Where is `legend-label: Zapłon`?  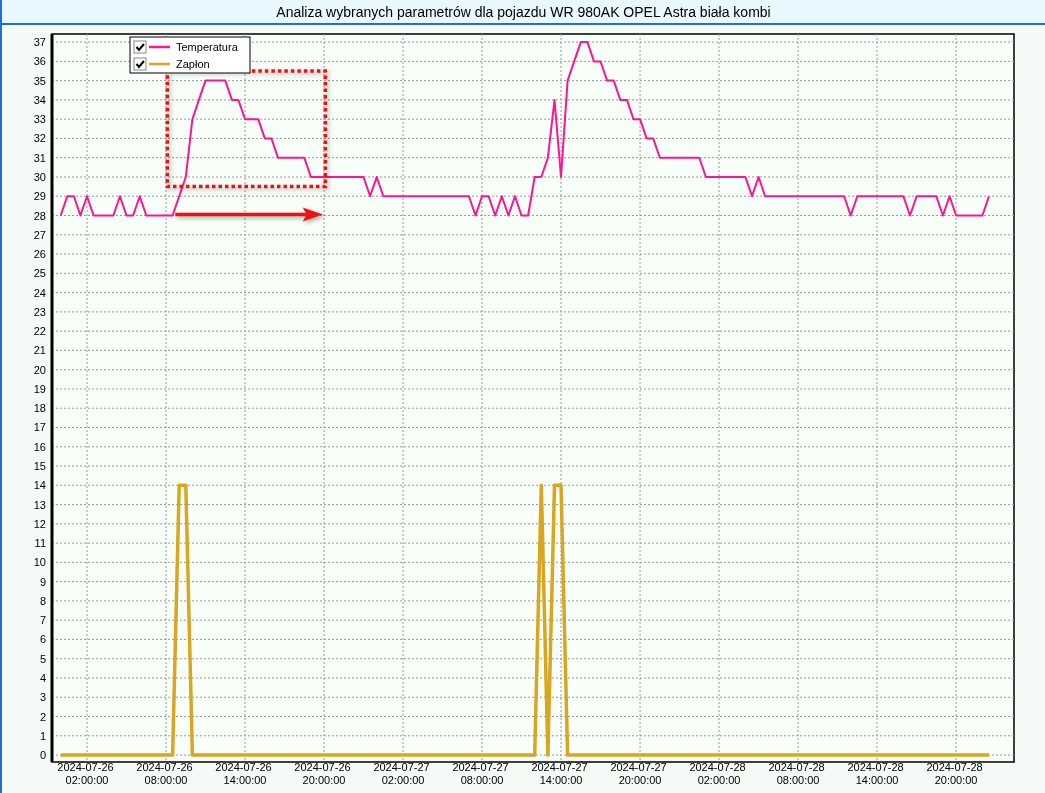
legend-label: Zapłon is located at coordinates (193, 64).